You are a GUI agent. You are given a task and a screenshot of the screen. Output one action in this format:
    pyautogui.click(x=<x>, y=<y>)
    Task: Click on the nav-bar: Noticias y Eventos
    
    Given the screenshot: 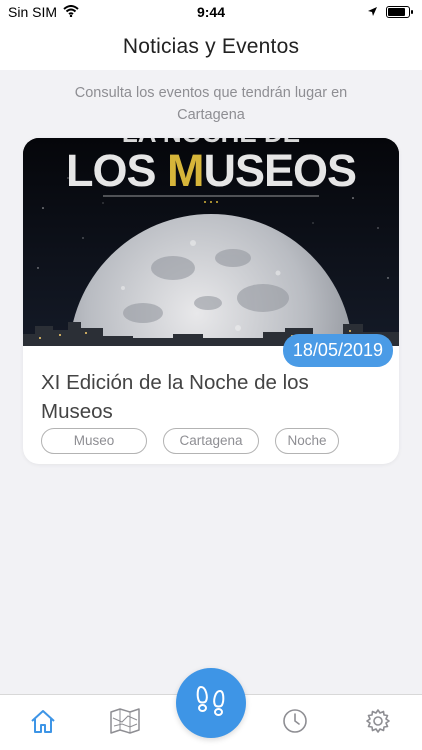 What is the action you would take?
    pyautogui.click(x=211, y=47)
    